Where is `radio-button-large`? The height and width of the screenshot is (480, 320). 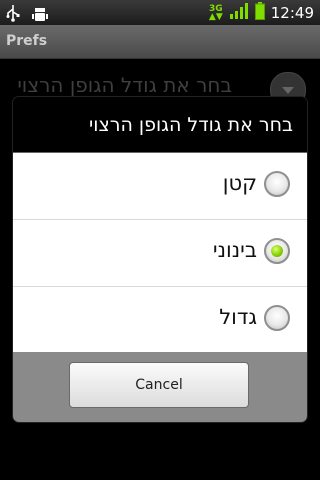 radio-button-large is located at coordinates (277, 318).